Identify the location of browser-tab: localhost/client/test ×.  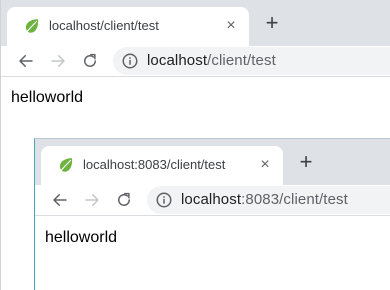
(128, 26).